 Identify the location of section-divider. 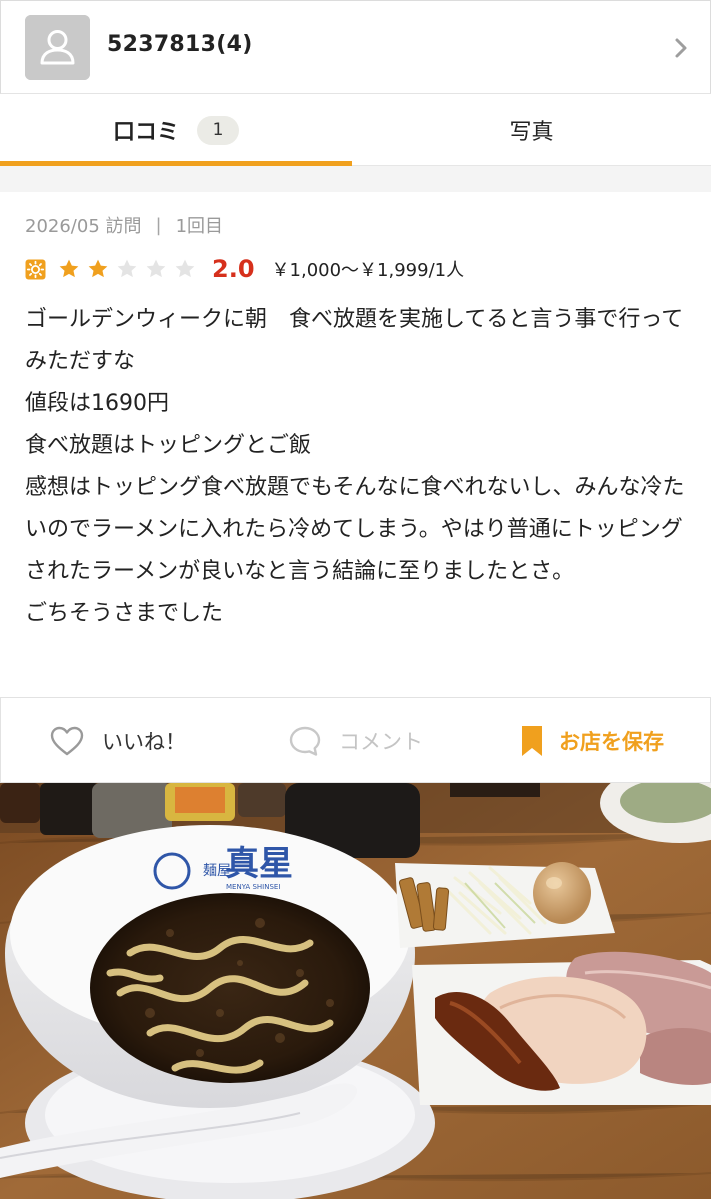
(355, 179).